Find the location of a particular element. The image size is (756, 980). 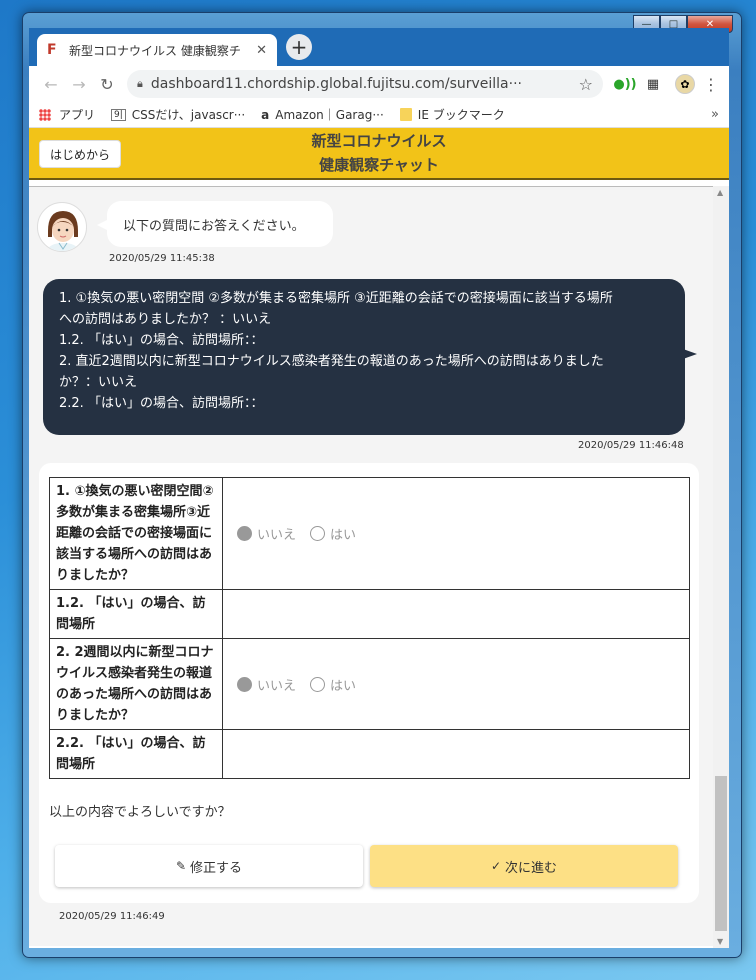

bot-avatar is located at coordinates (62, 227).